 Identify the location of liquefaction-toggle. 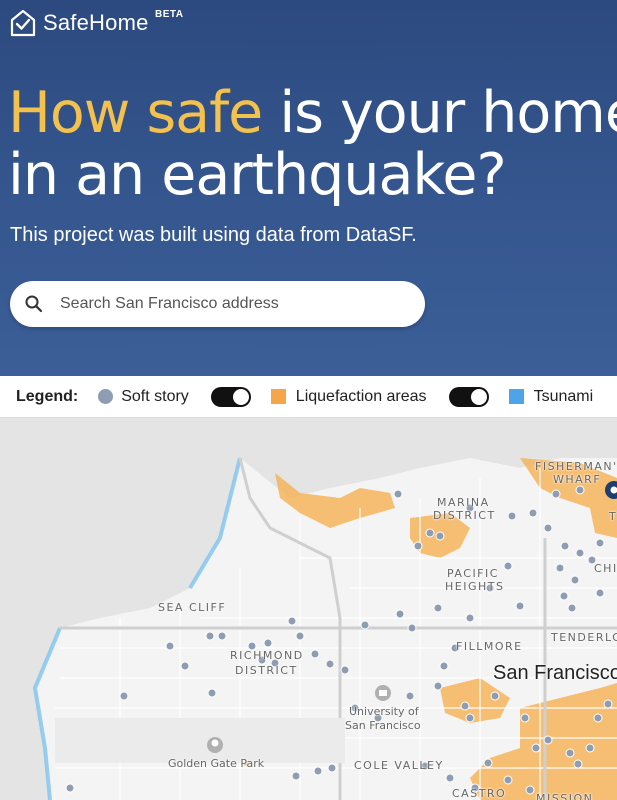
(468, 396).